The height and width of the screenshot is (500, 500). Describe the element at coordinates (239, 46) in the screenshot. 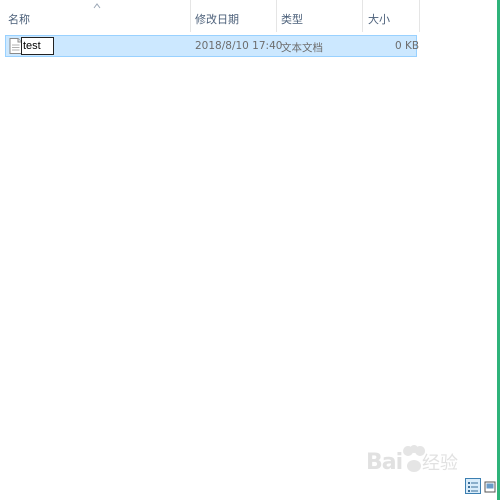

I see `file-date-modified: 2018/8/10 17:40` at that location.